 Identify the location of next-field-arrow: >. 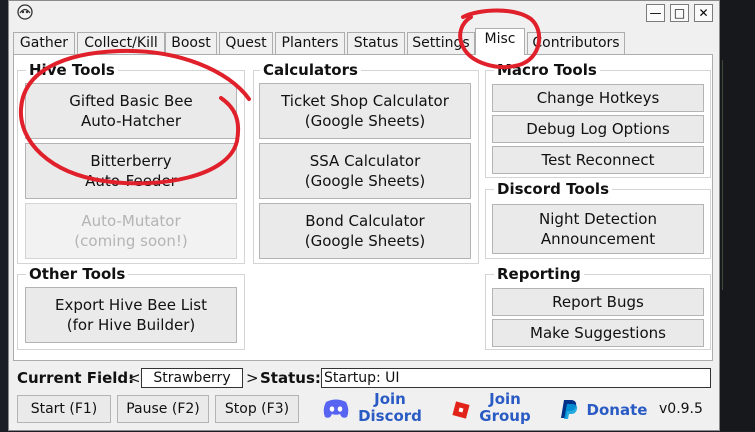
(252, 378).